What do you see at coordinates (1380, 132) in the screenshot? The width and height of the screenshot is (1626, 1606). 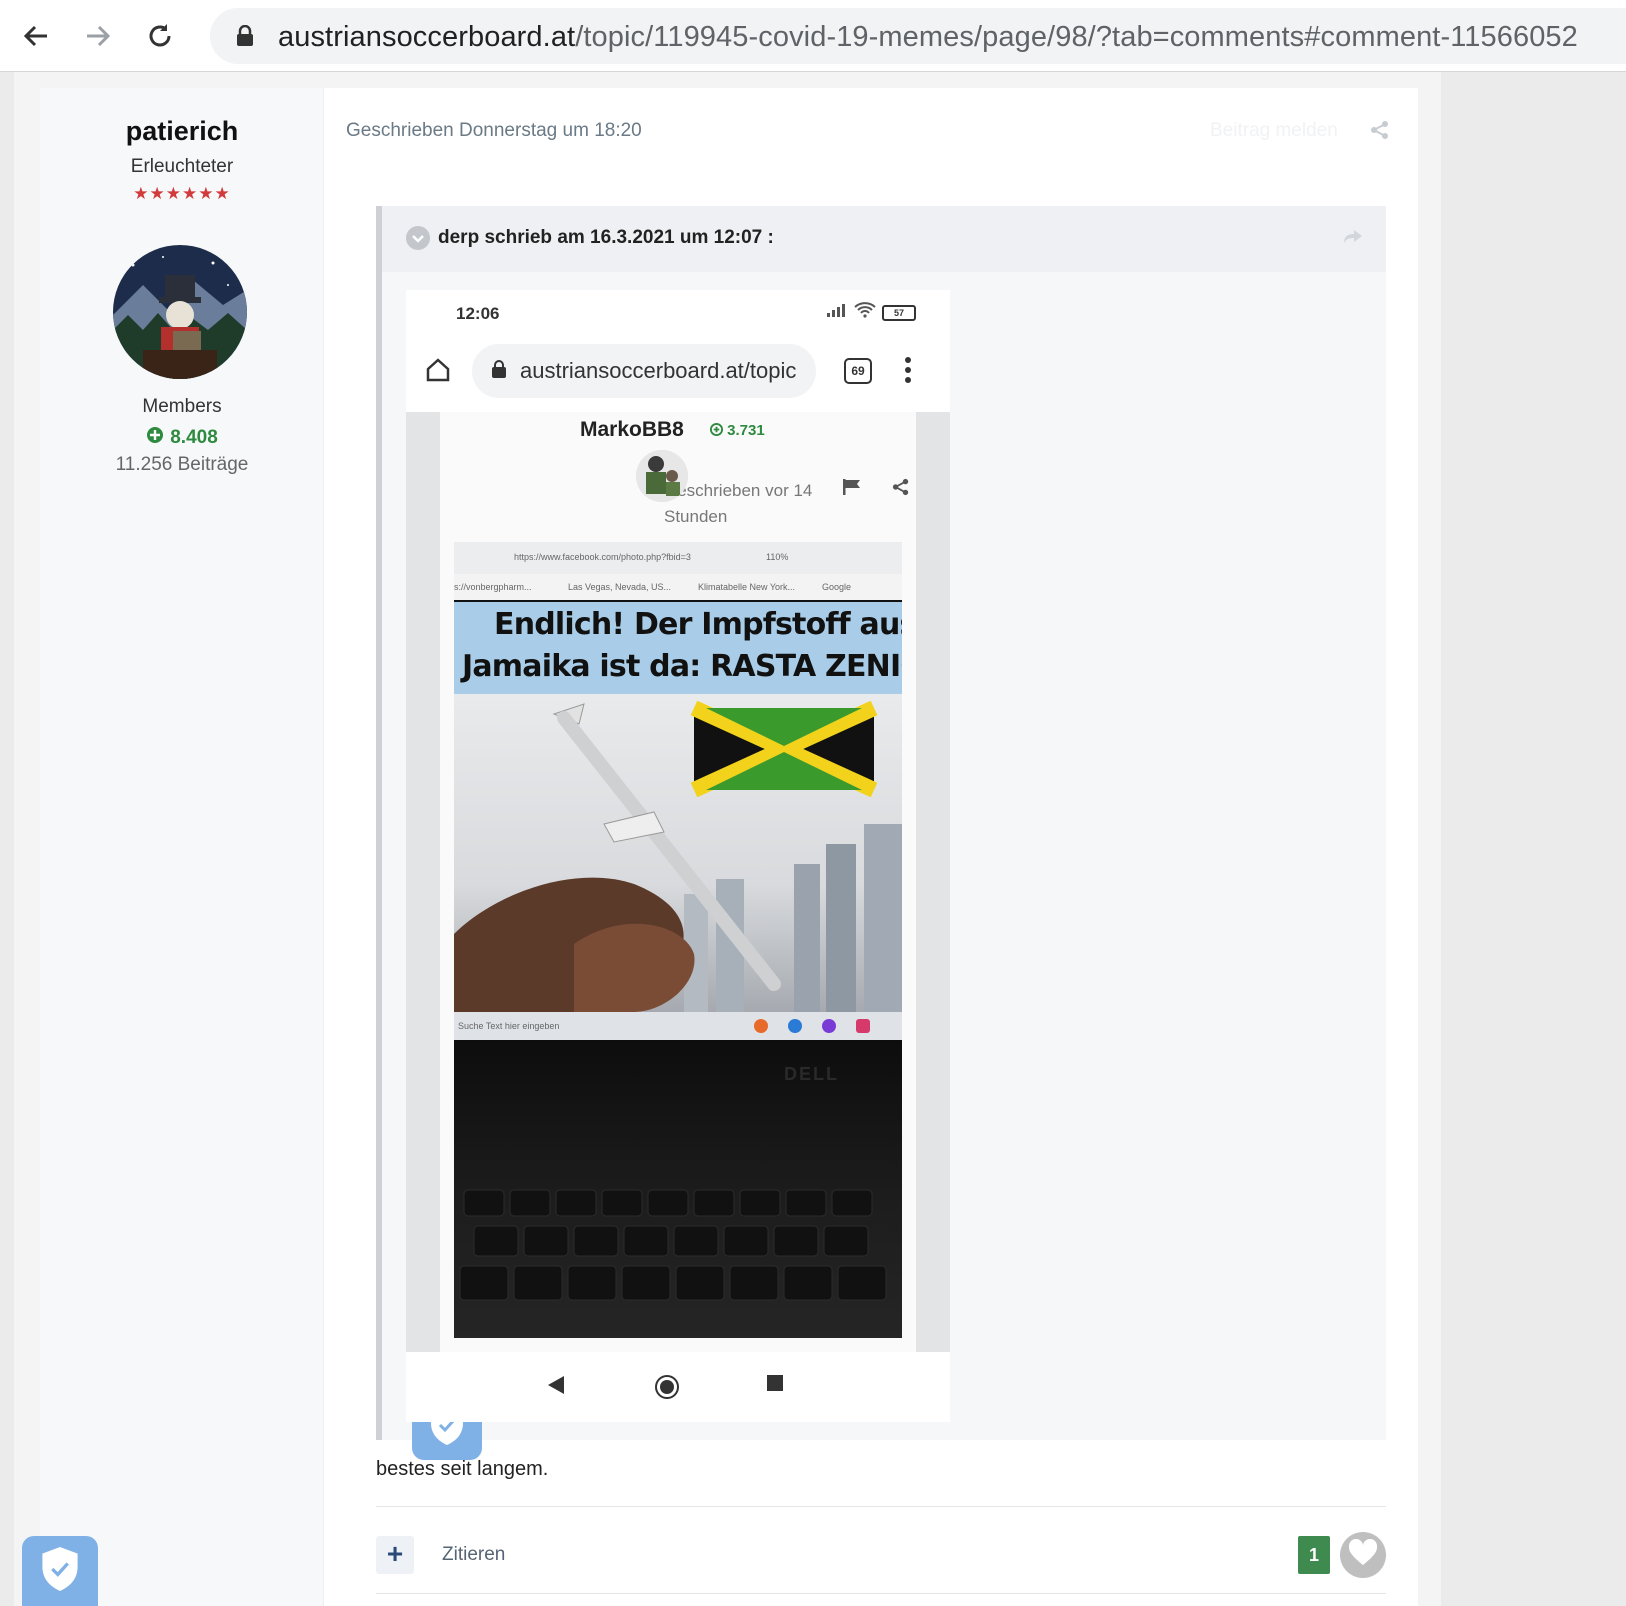 I see `share-icon` at bounding box center [1380, 132].